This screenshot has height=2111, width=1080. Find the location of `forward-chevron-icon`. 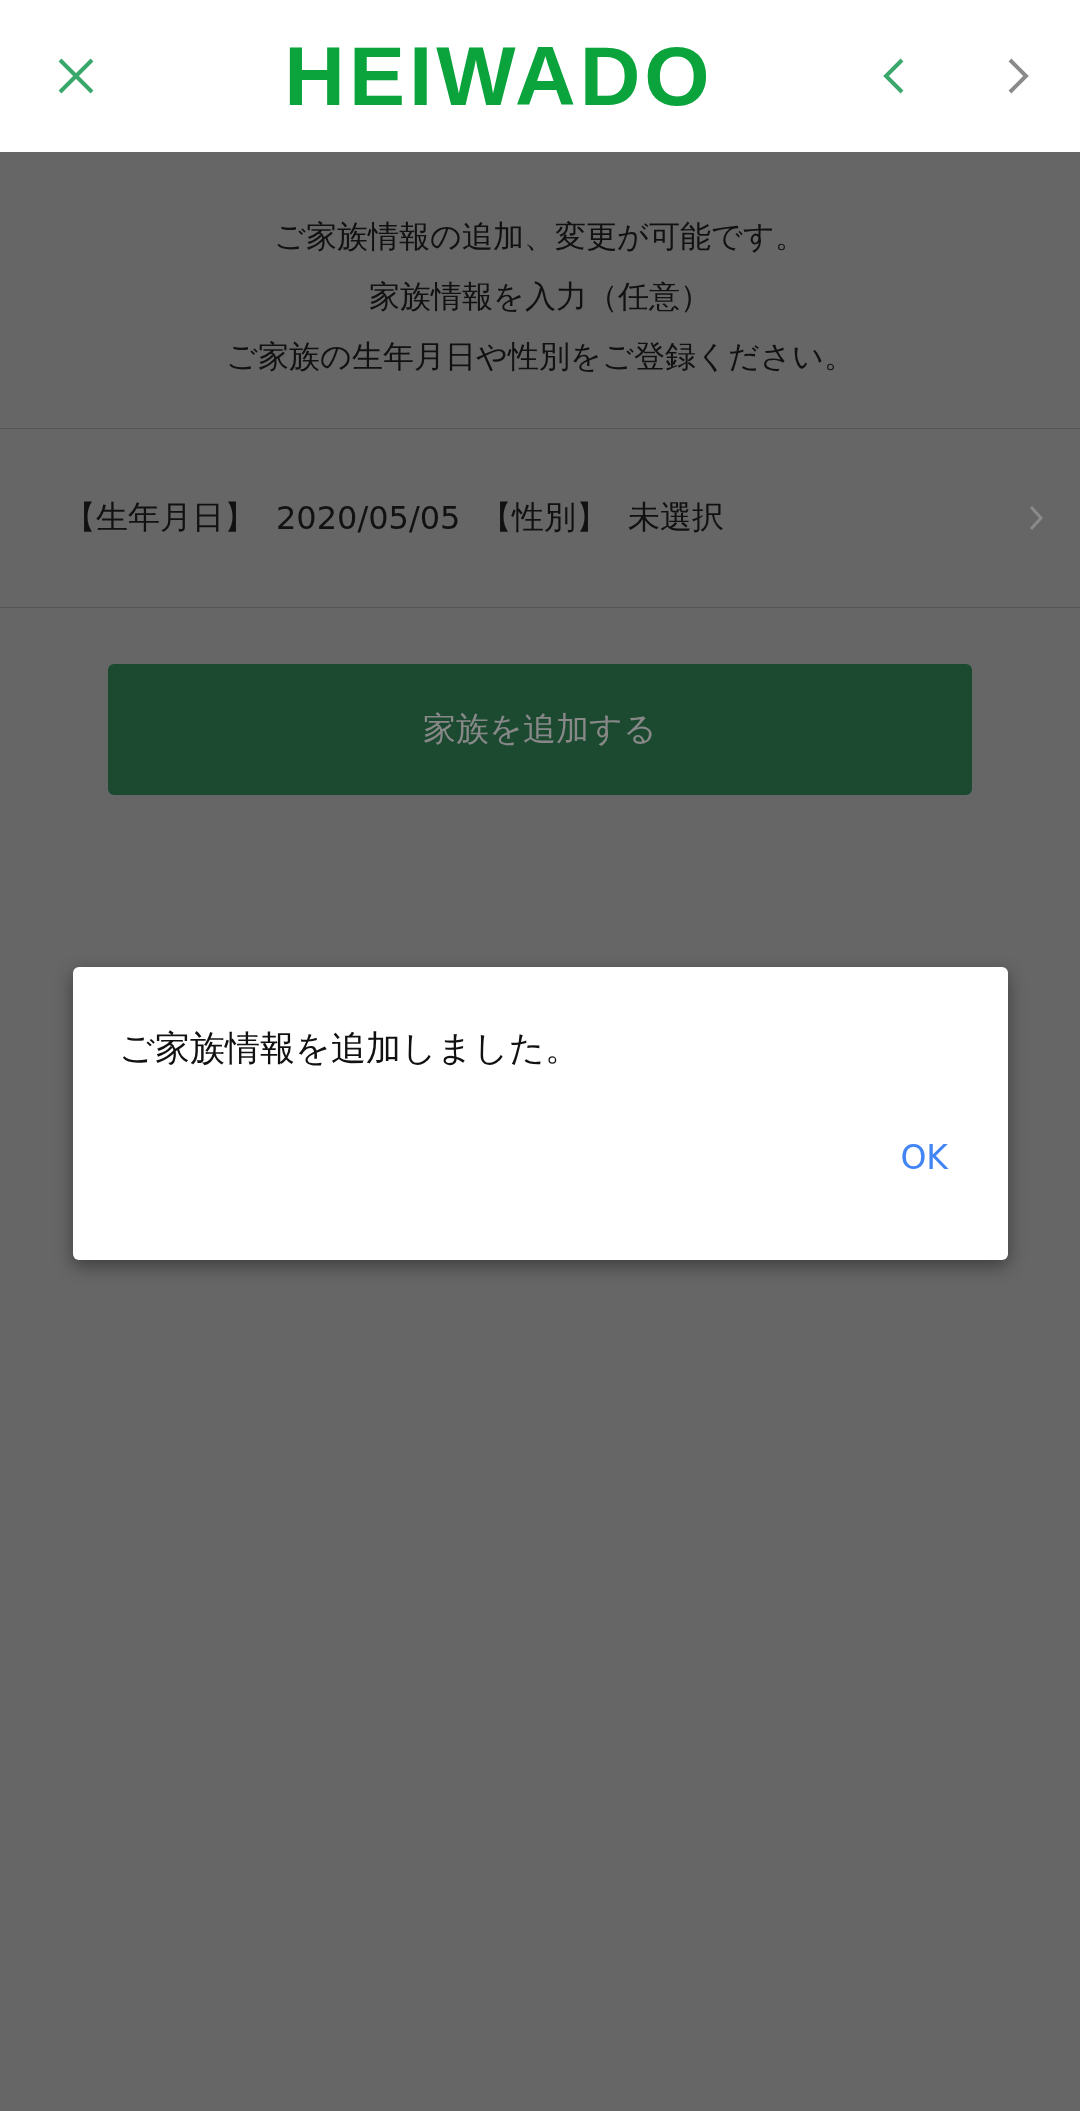

forward-chevron-icon is located at coordinates (1018, 76).